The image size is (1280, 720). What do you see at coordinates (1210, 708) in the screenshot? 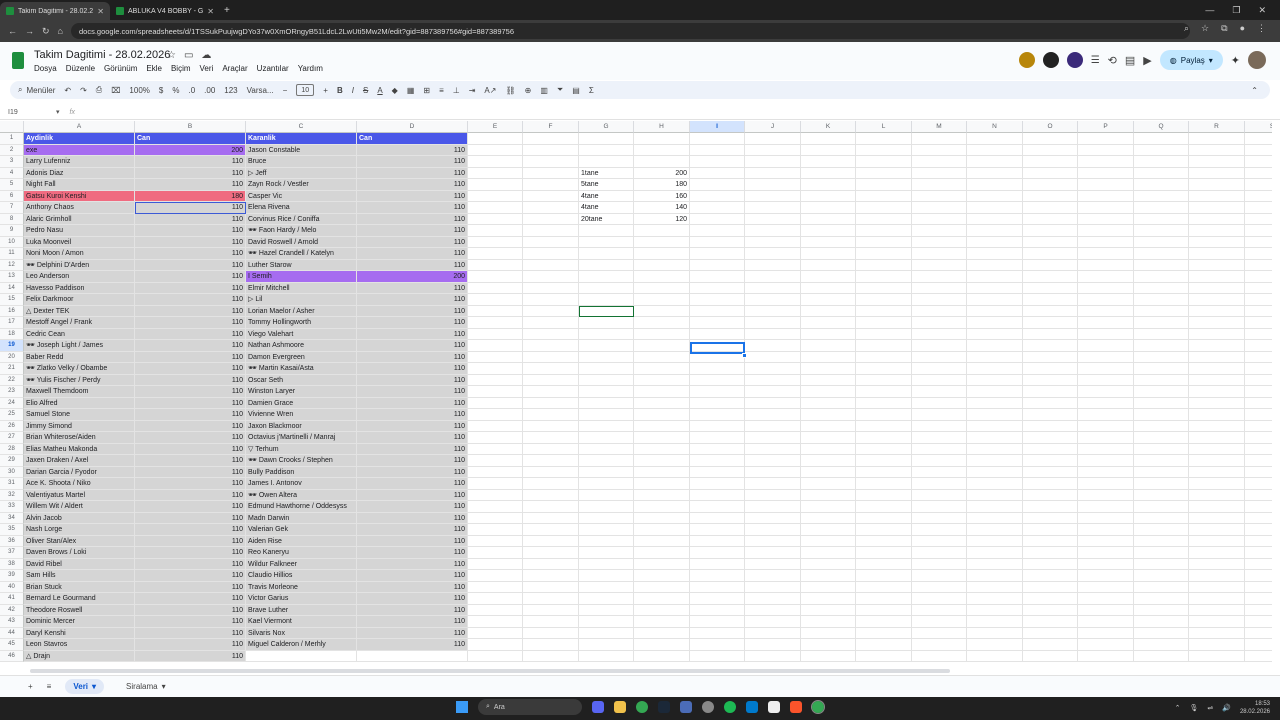
I see `network-icon: ⇌` at bounding box center [1210, 708].